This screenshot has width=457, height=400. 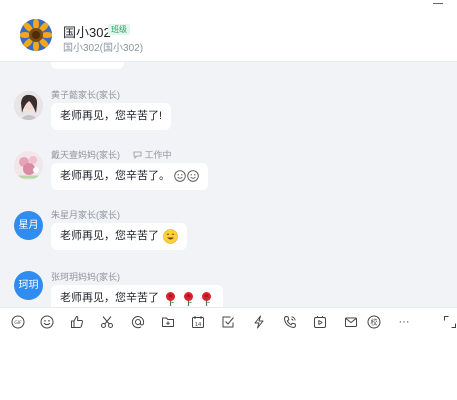 I want to click on chat-status-icon, so click(x=137, y=155).